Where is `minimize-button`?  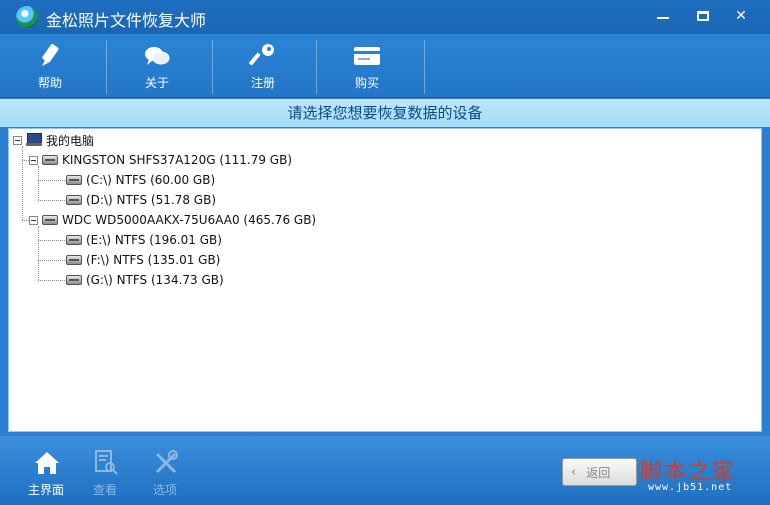 minimize-button is located at coordinates (663, 16).